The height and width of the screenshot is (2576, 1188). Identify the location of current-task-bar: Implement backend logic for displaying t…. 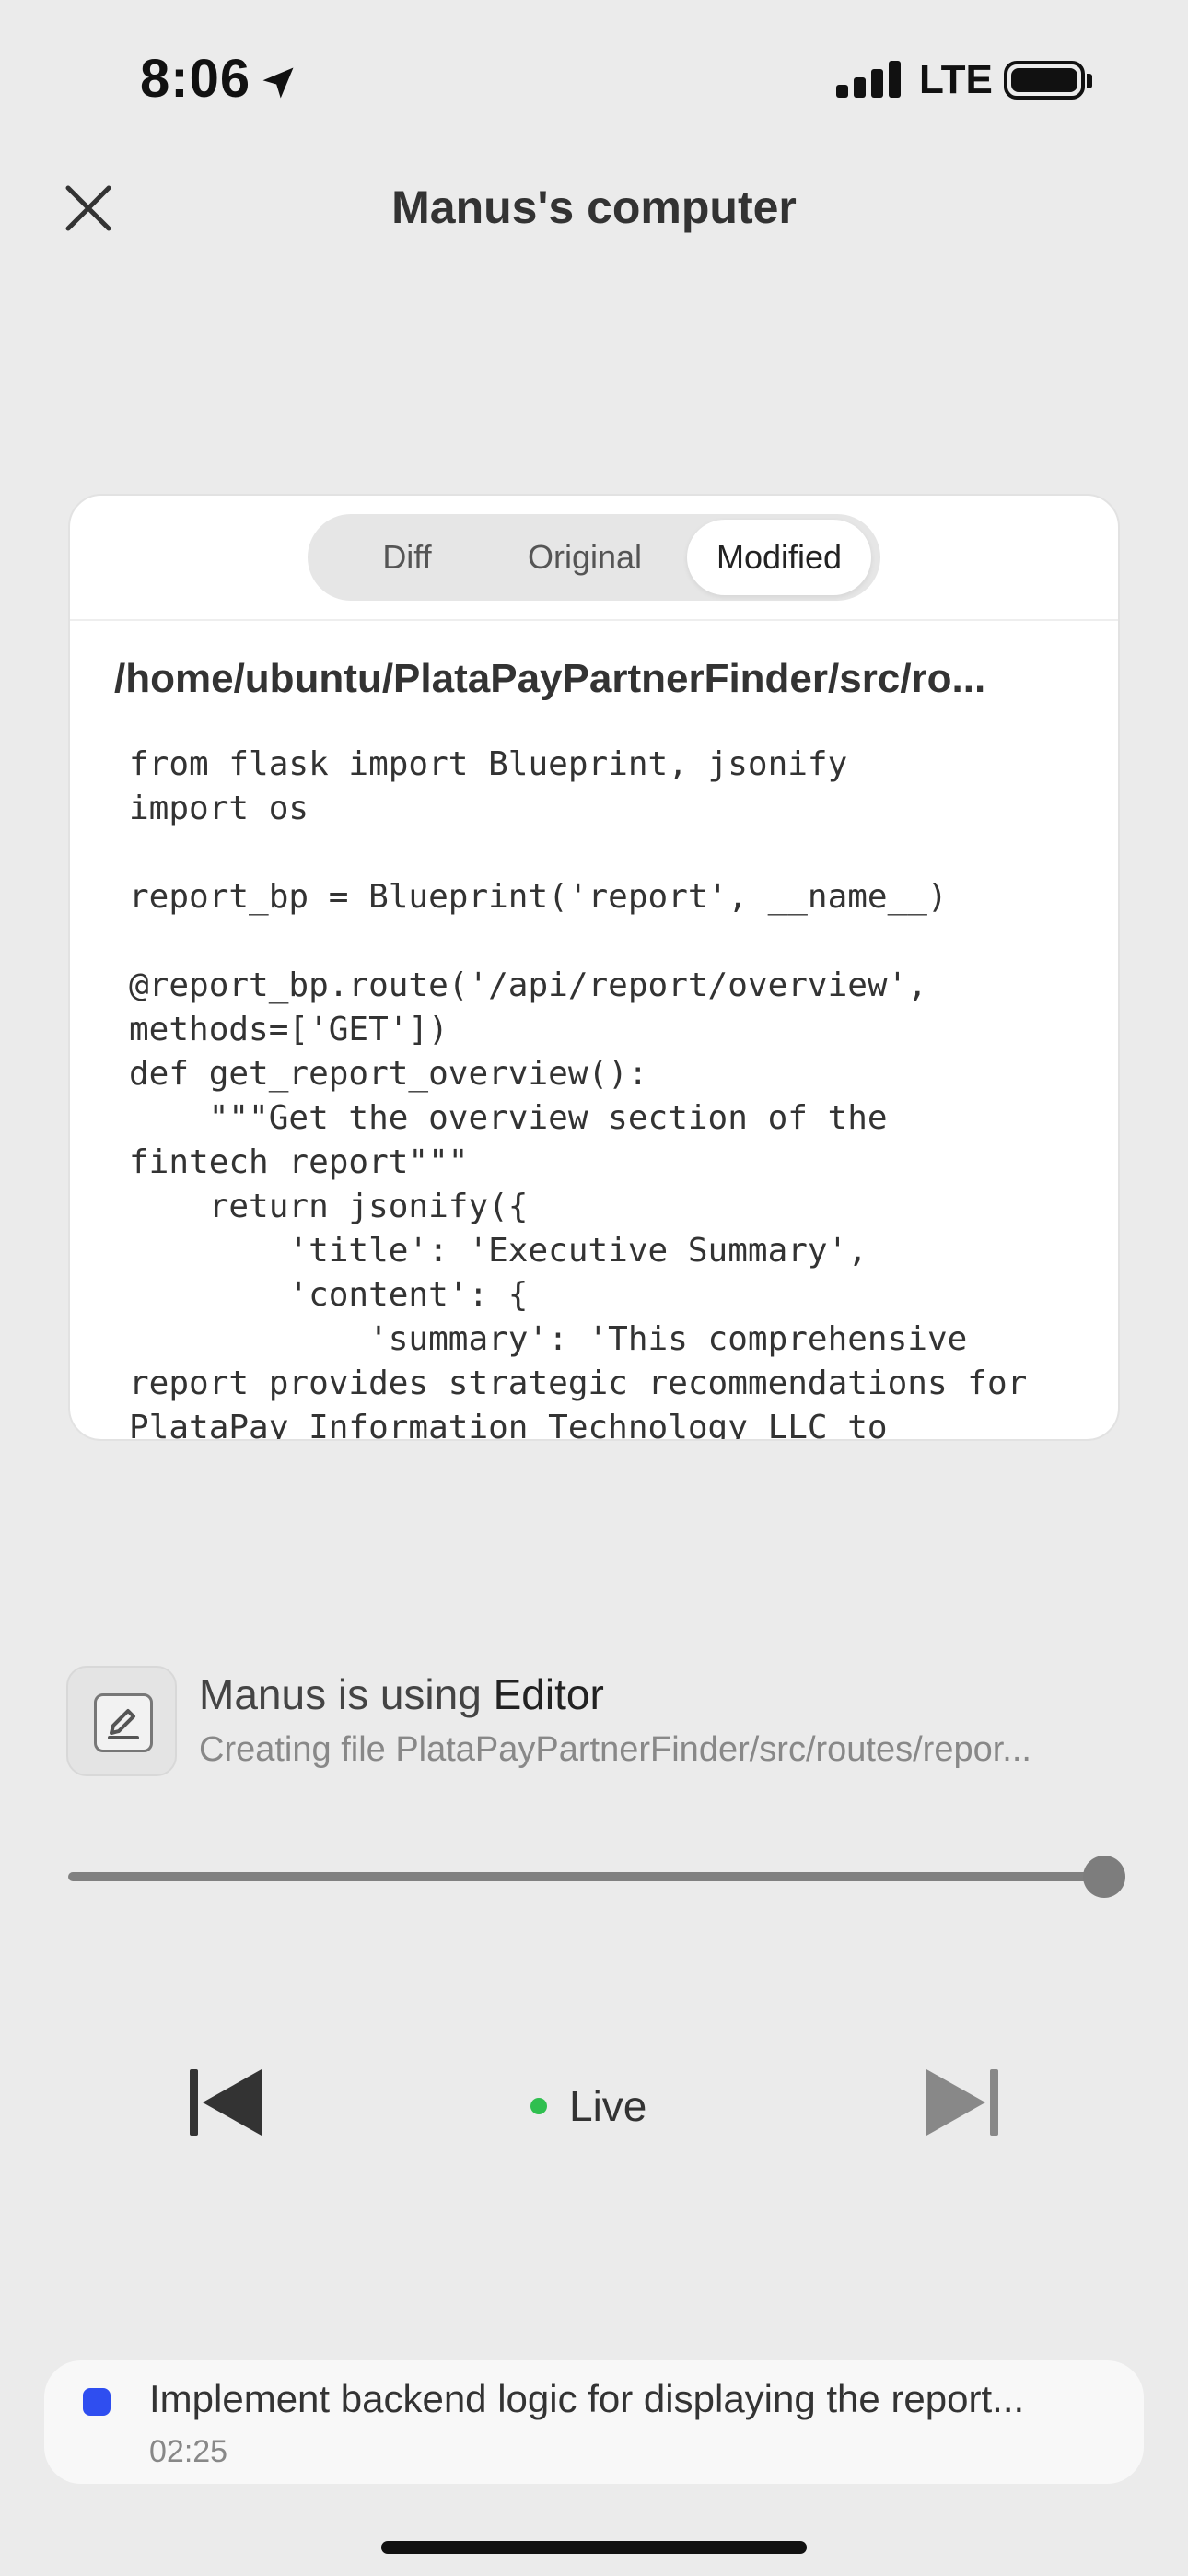
(594, 2422).